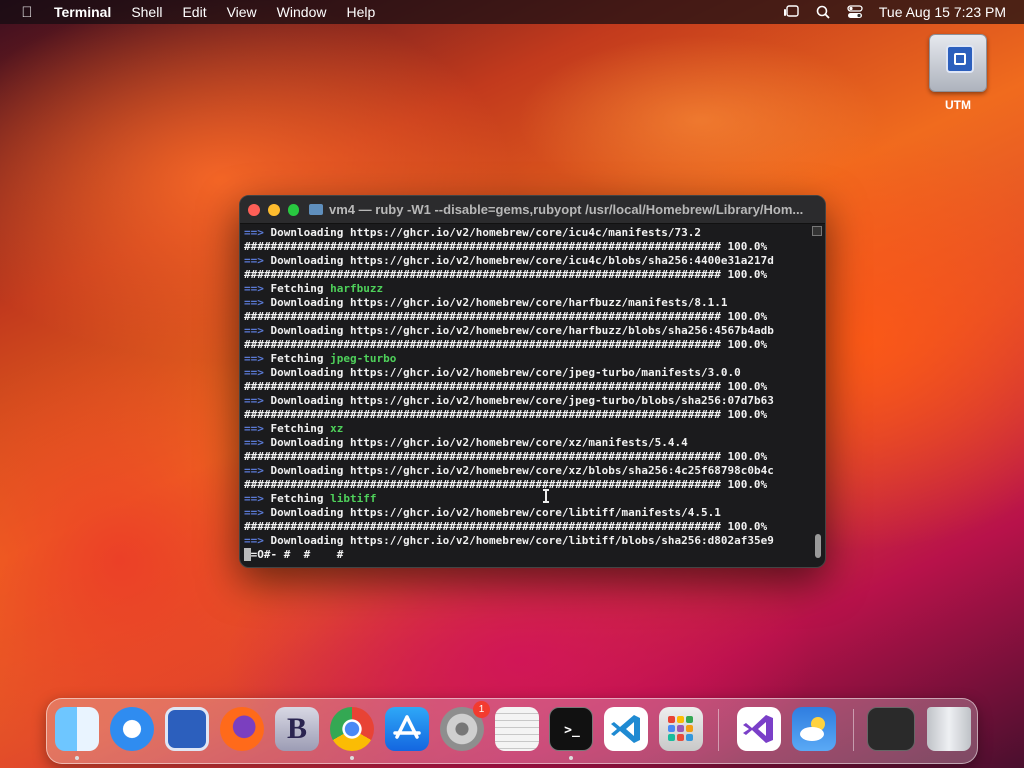  I want to click on terminal-icon: >_, so click(571, 729).